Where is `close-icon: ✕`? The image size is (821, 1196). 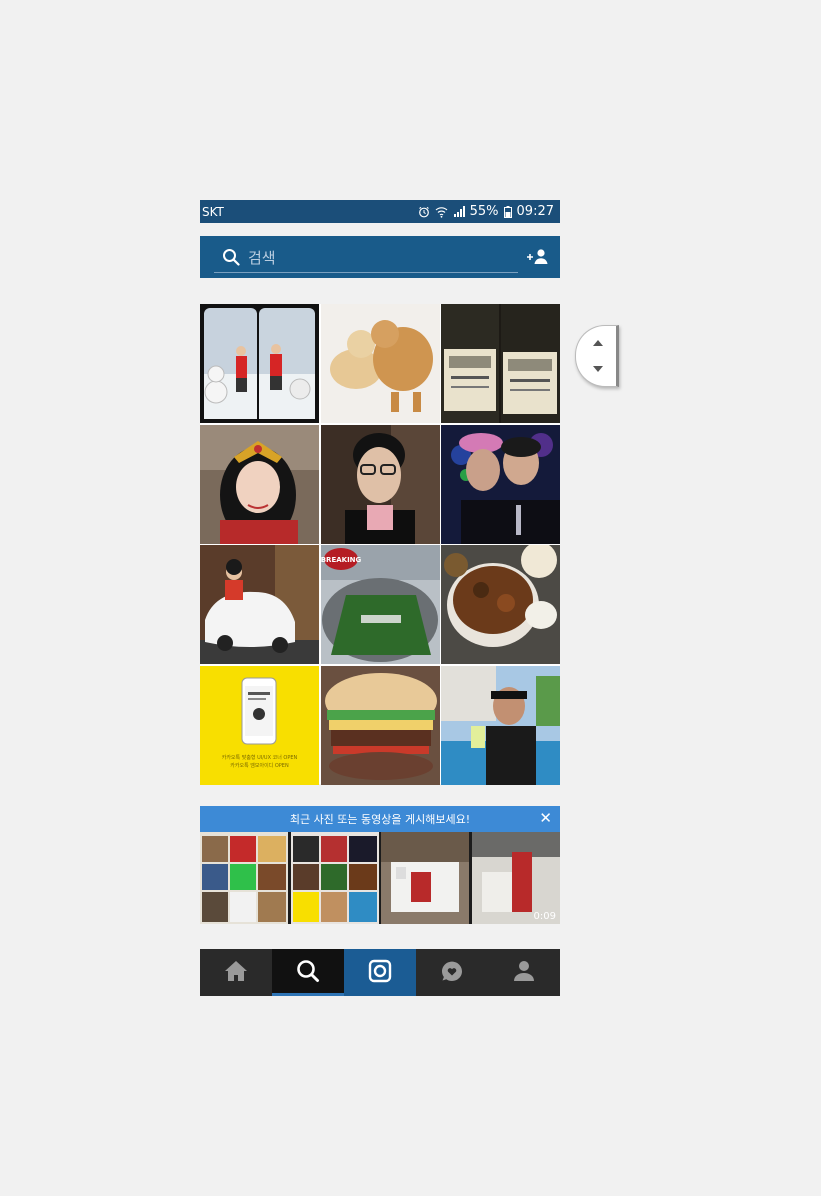 close-icon: ✕ is located at coordinates (545, 818).